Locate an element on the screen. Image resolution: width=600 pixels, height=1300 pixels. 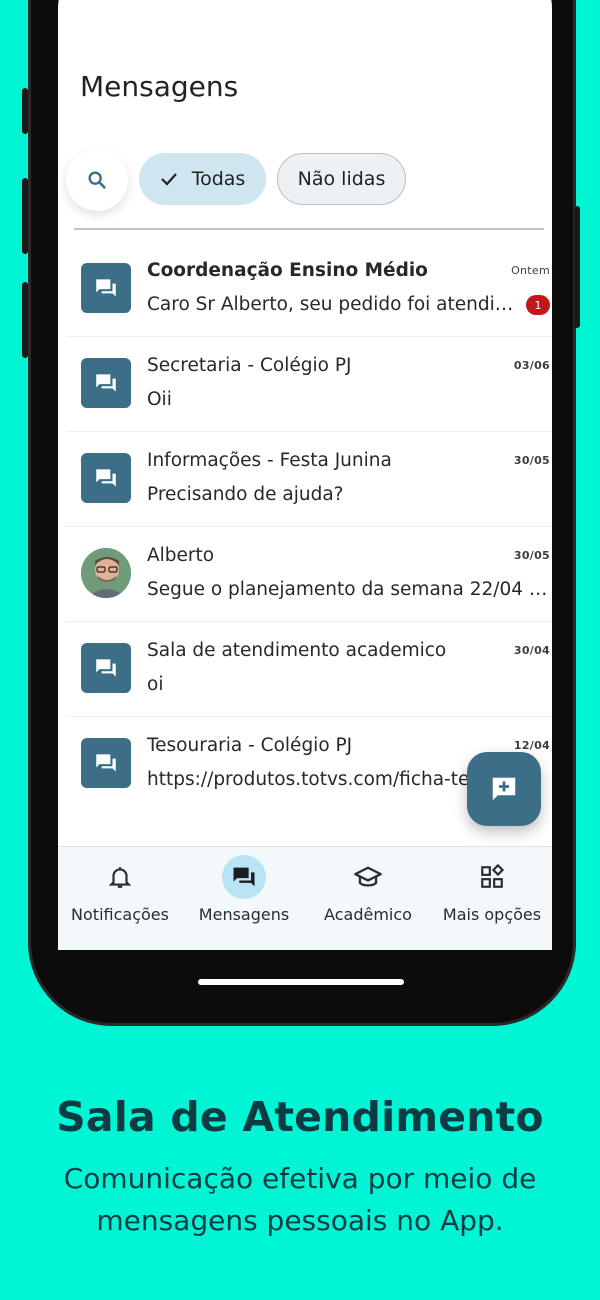
nav-academic: Acadêmico is located at coordinates (368, 898).